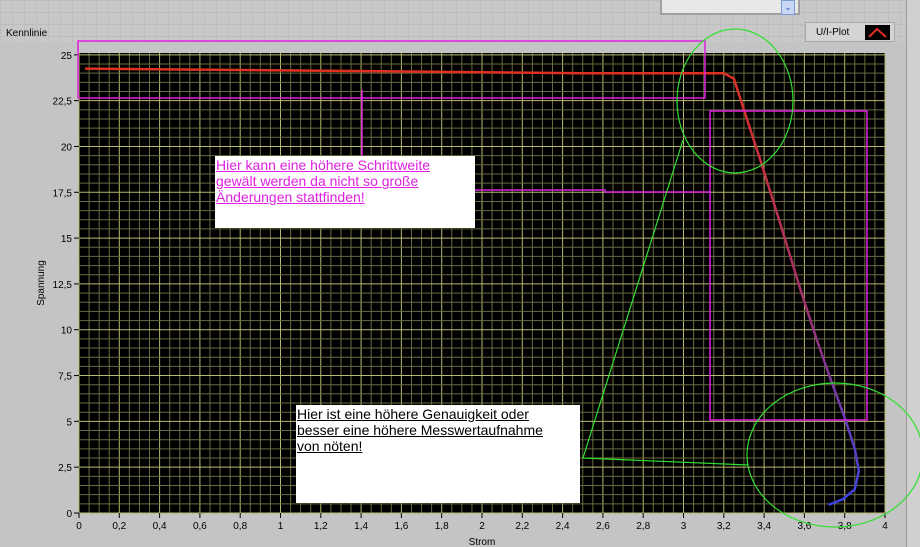 This screenshot has height=547, width=920. I want to click on x-axis-label: Strom, so click(482, 542).